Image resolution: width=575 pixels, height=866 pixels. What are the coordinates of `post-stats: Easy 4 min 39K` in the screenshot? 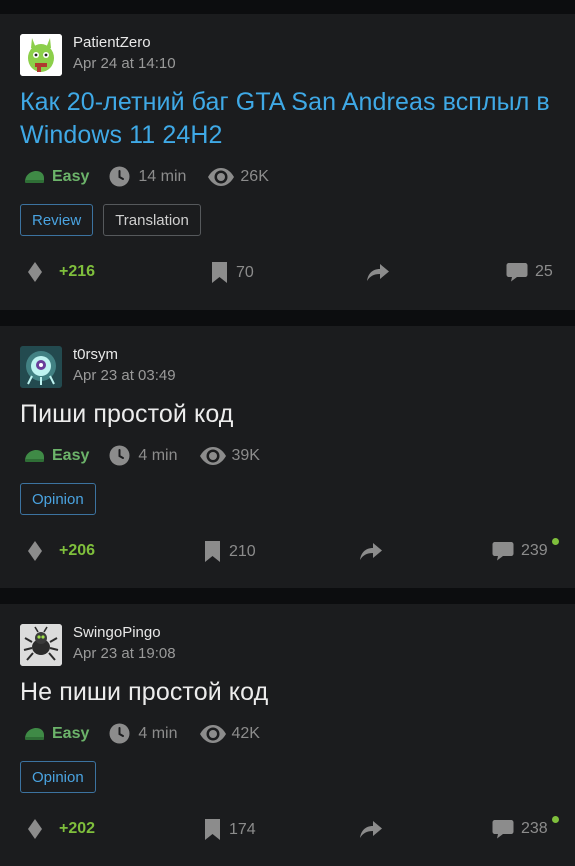 It's located at (141, 455).